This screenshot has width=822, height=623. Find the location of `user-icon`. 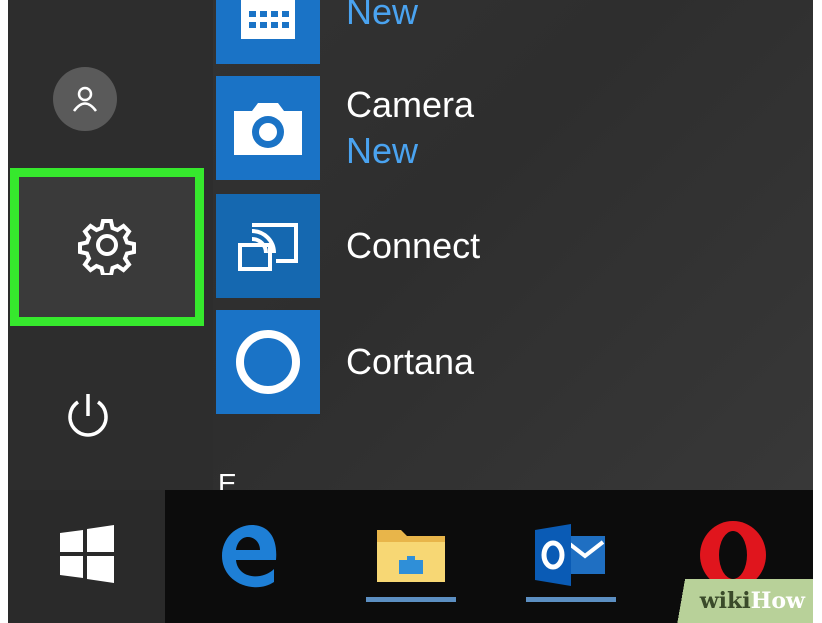

user-icon is located at coordinates (85, 99).